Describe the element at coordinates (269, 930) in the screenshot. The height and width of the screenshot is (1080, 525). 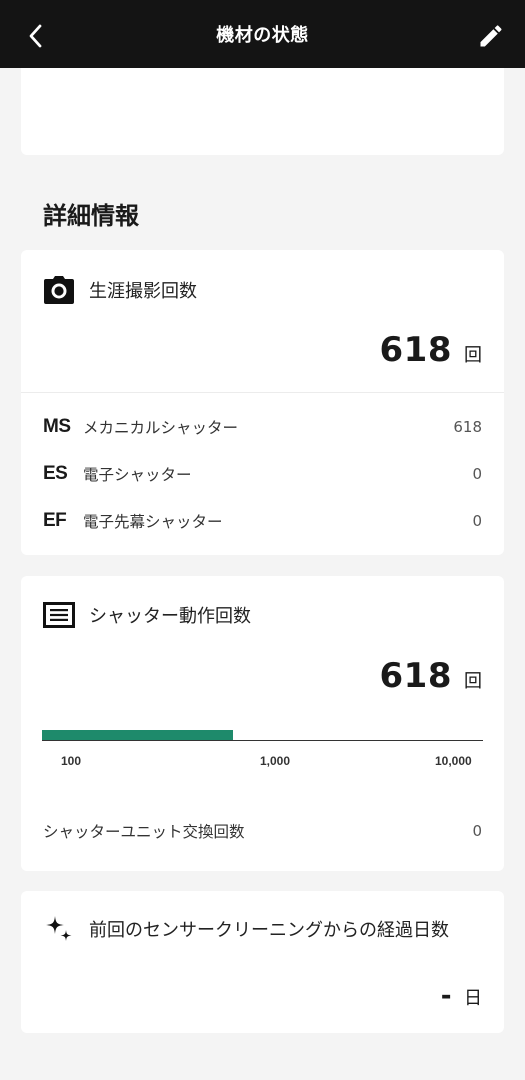
I see `sensor-cleaning-label: 前回のセンサークリーニングからの経過日数` at that location.